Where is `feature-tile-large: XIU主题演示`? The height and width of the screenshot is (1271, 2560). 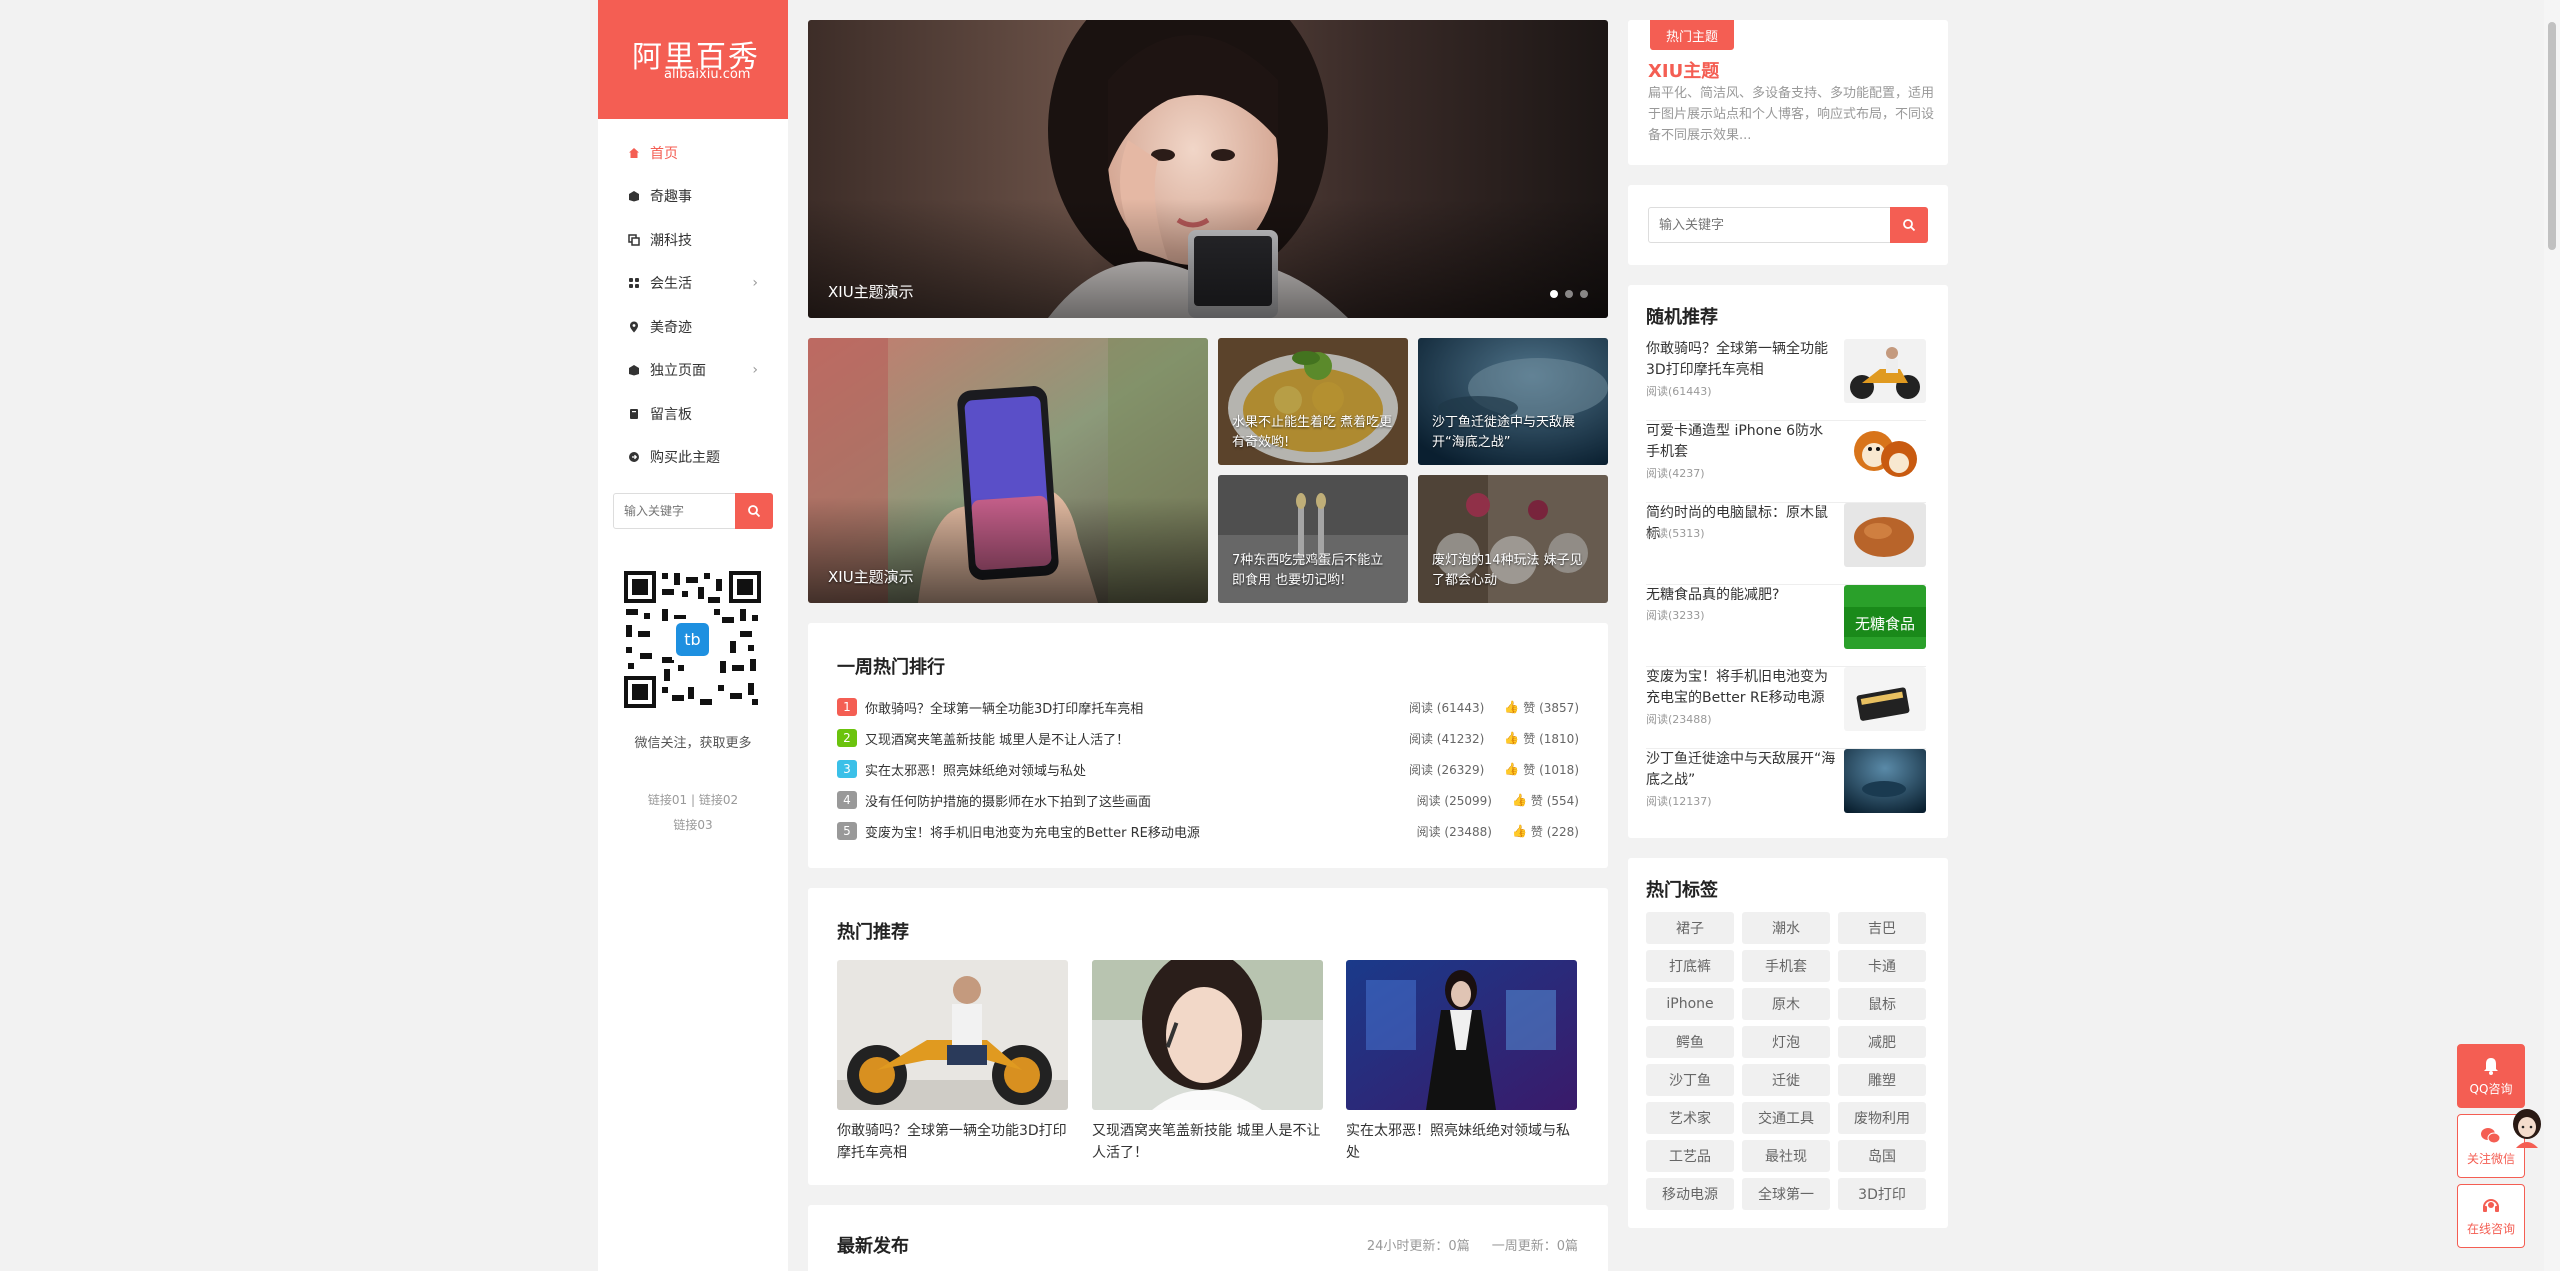
feature-tile-large: XIU主题演示 is located at coordinates (1008, 470).